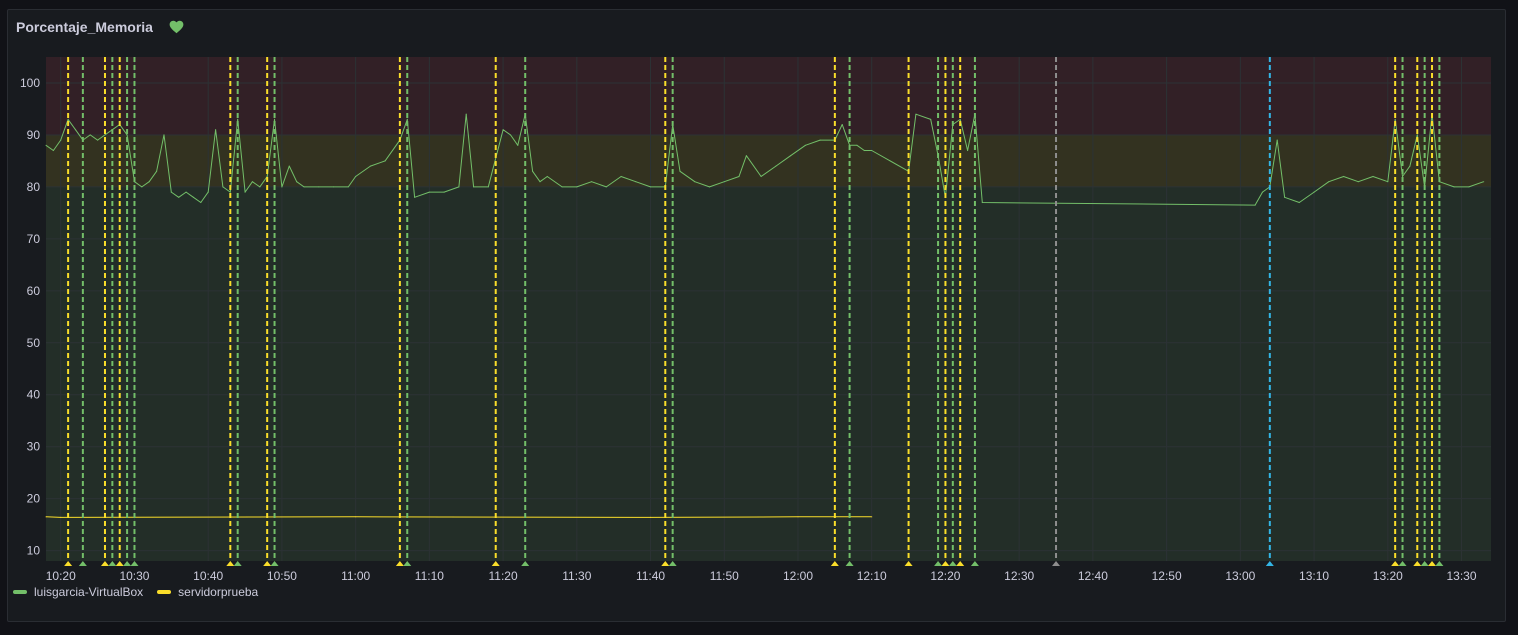  I want to click on y-tick-label: 60, so click(34, 291).